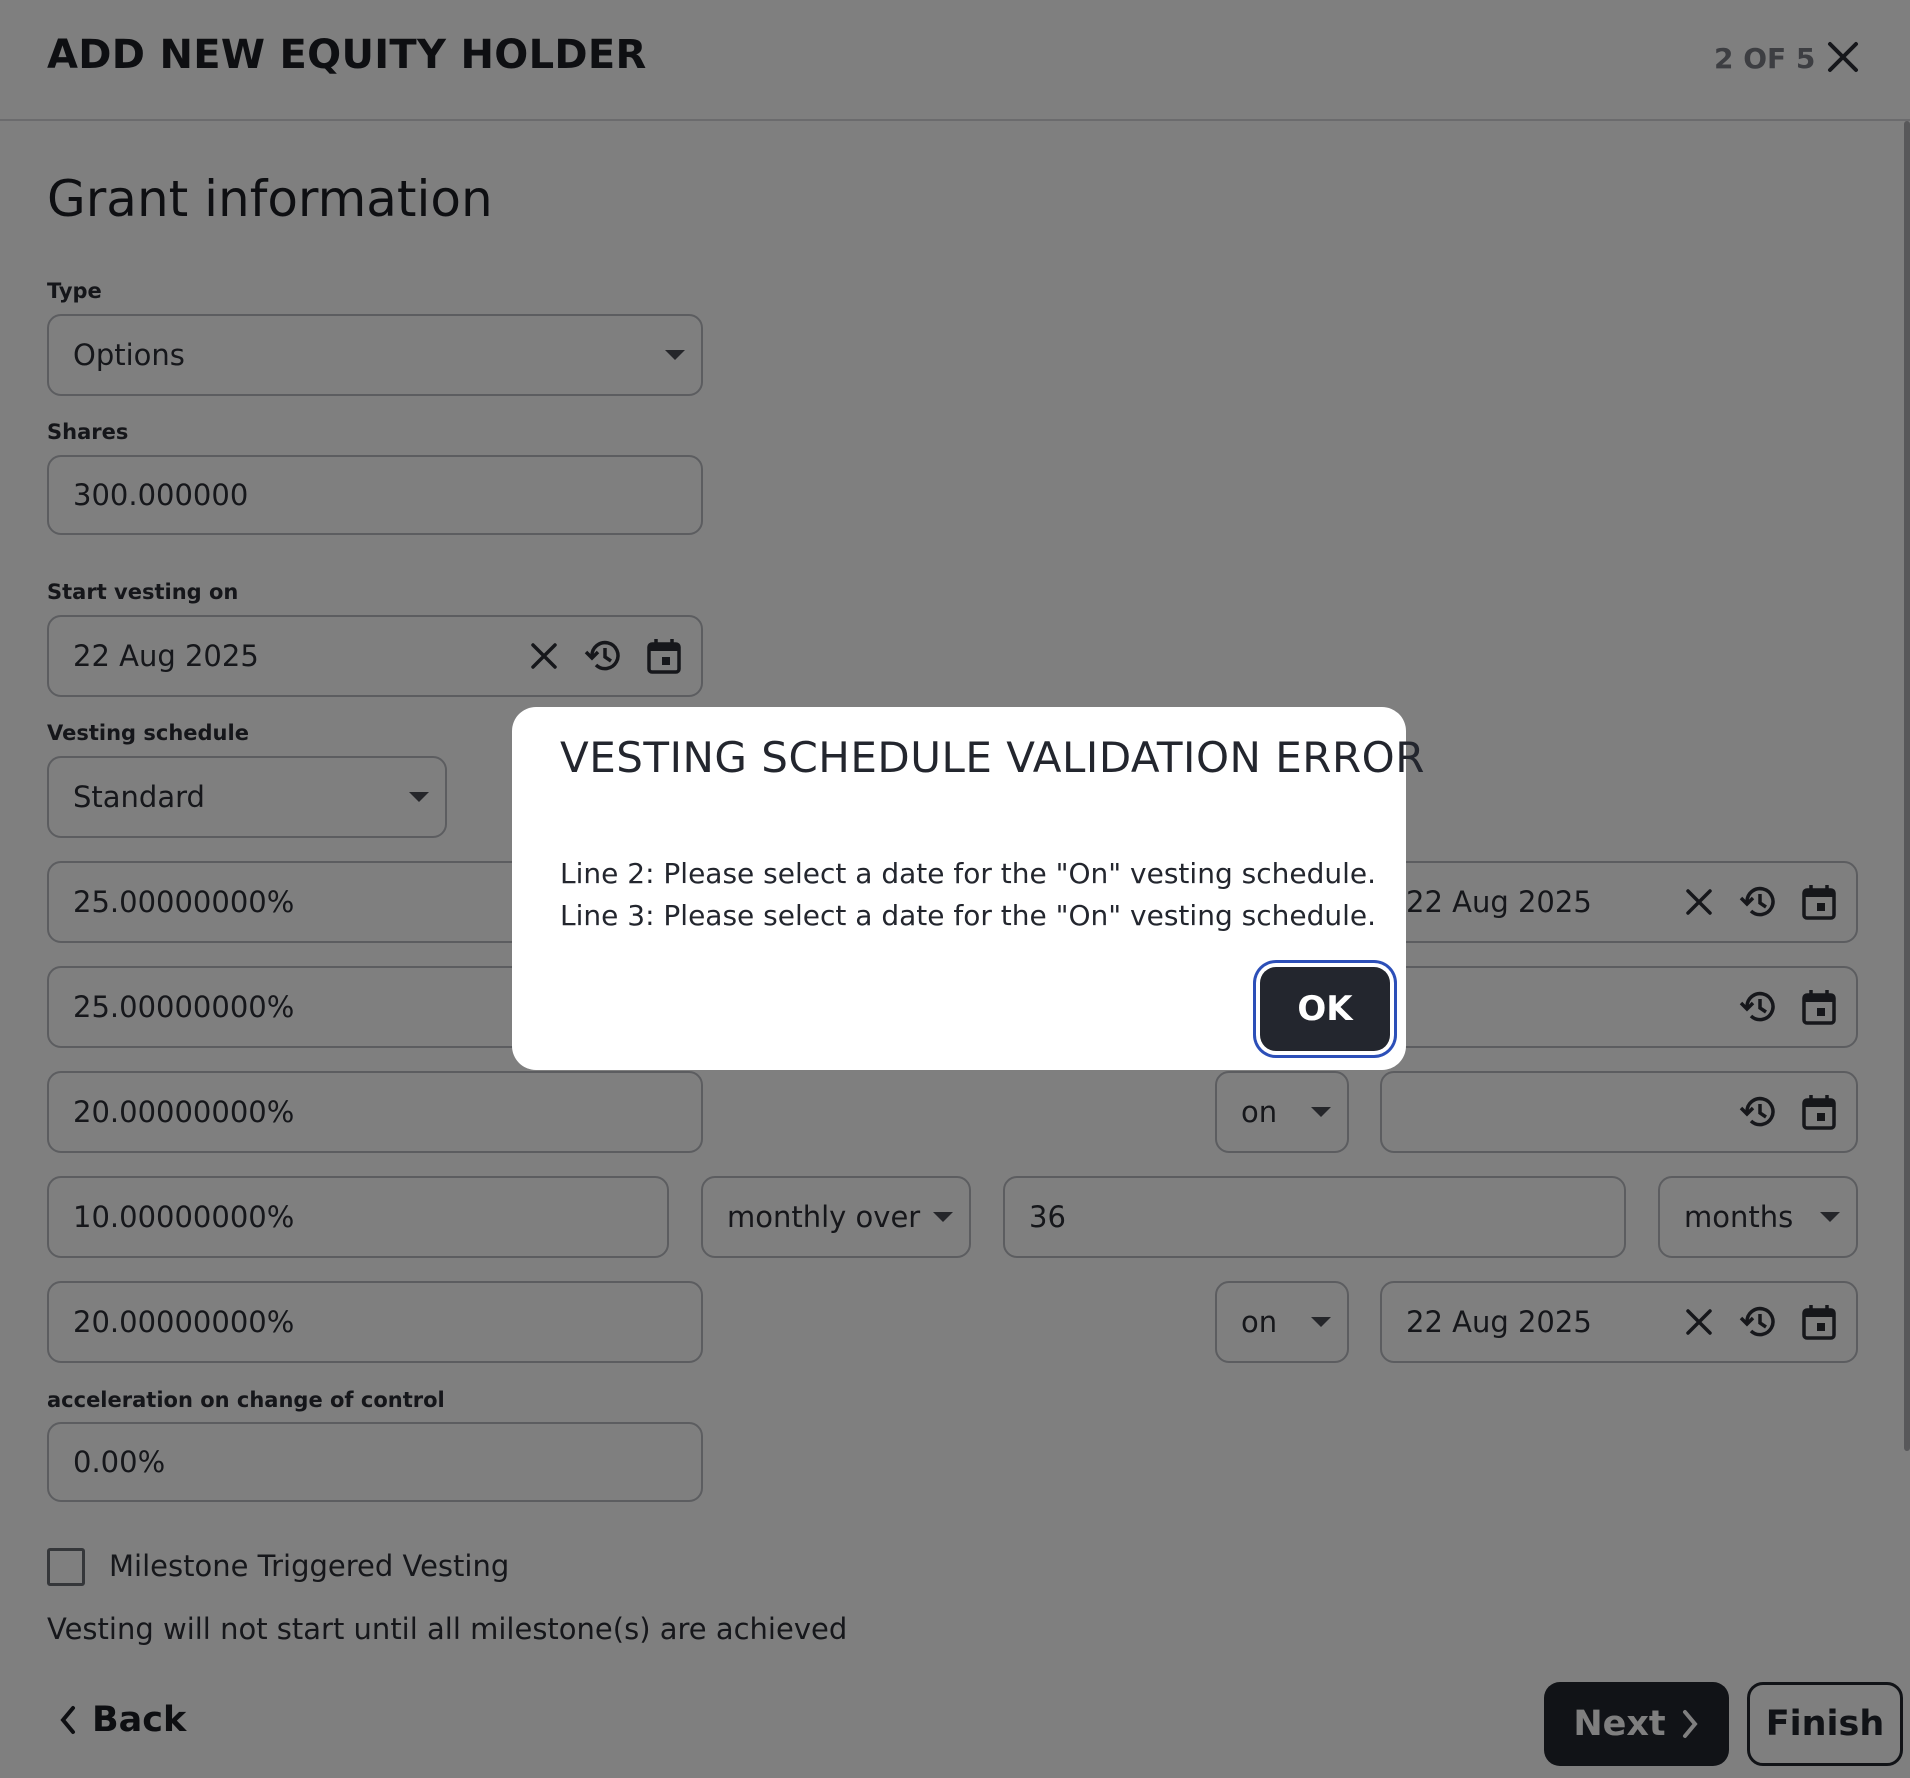 The image size is (1910, 1778). I want to click on ok-button: OK, so click(1325, 1009).